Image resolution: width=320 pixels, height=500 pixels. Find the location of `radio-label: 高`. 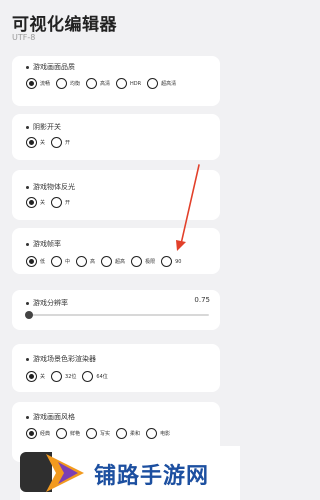

radio-label: 高 is located at coordinates (93, 262).